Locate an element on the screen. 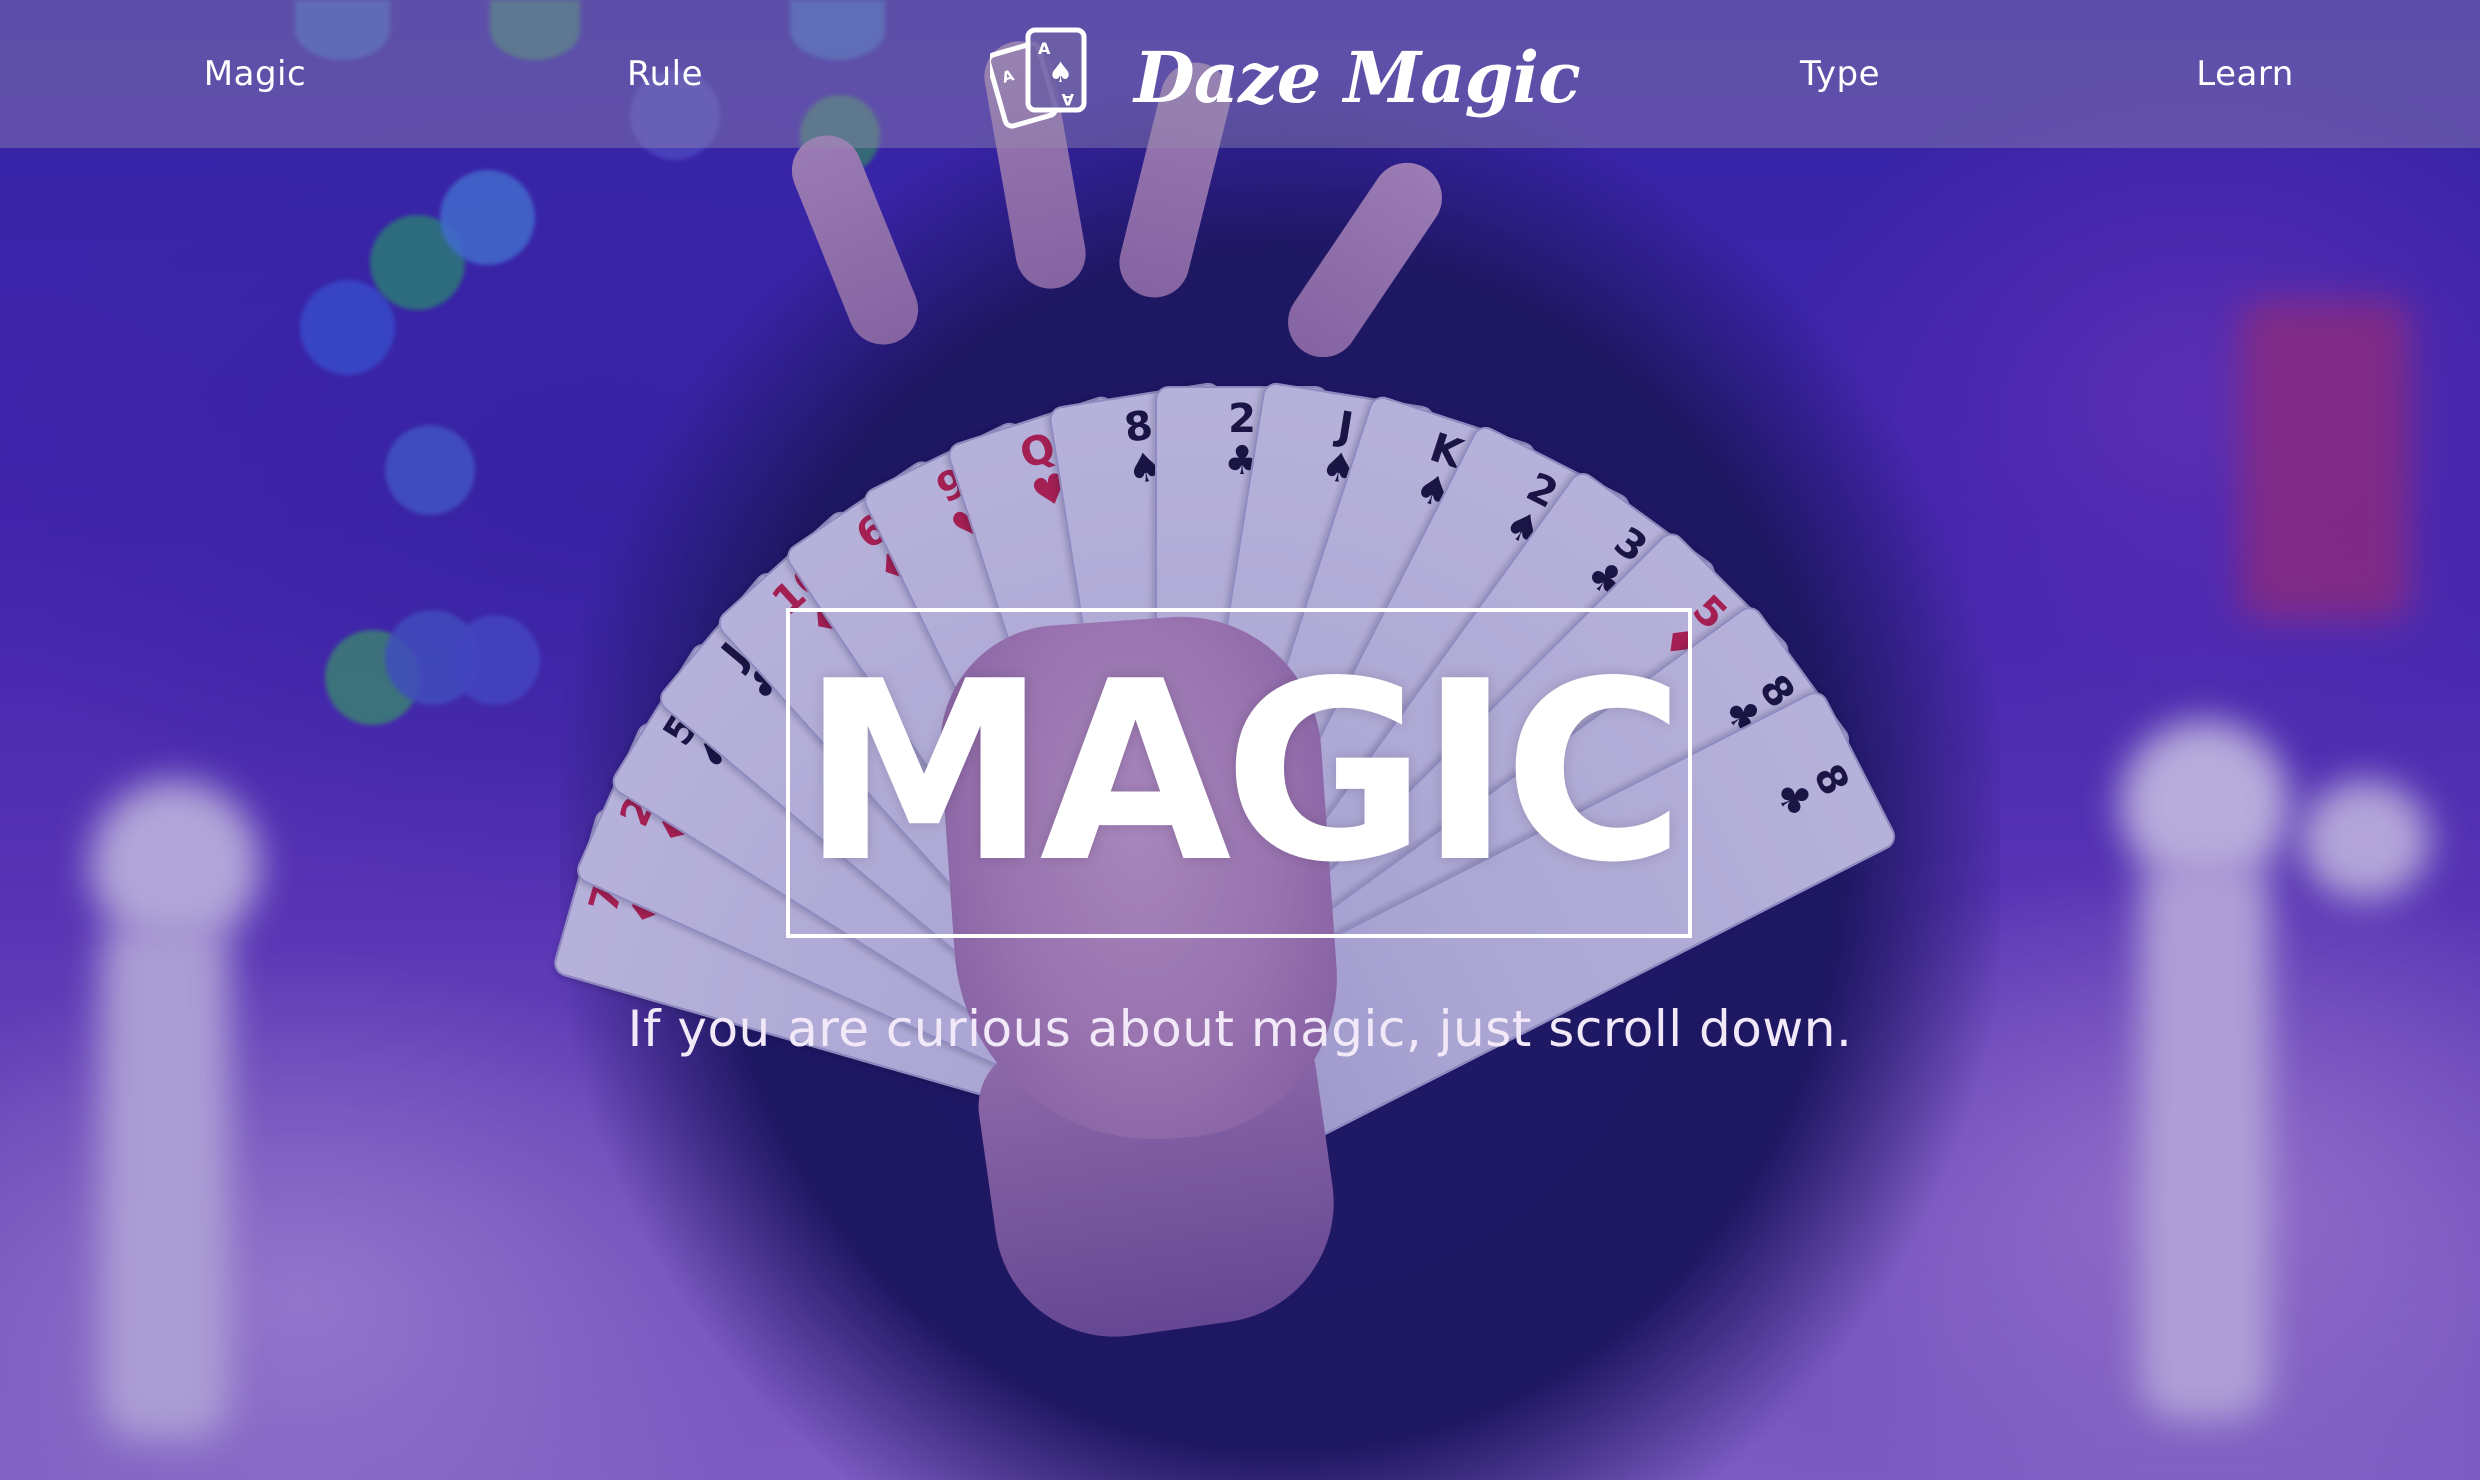  playing-cards-ace-icon: A A ♠ A is located at coordinates (1038, 78).